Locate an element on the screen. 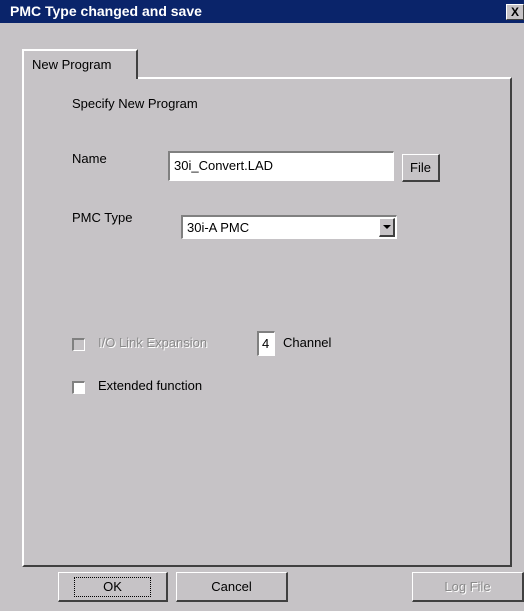 The width and height of the screenshot is (524, 611). close-icon: X is located at coordinates (514, 12).